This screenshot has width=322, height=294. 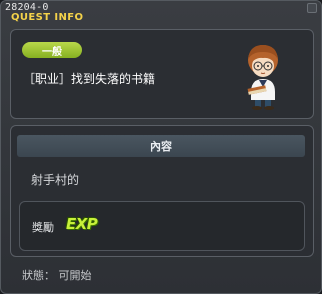 What do you see at coordinates (47, 17) in the screenshot?
I see `window-title: QUEST INFO` at bounding box center [47, 17].